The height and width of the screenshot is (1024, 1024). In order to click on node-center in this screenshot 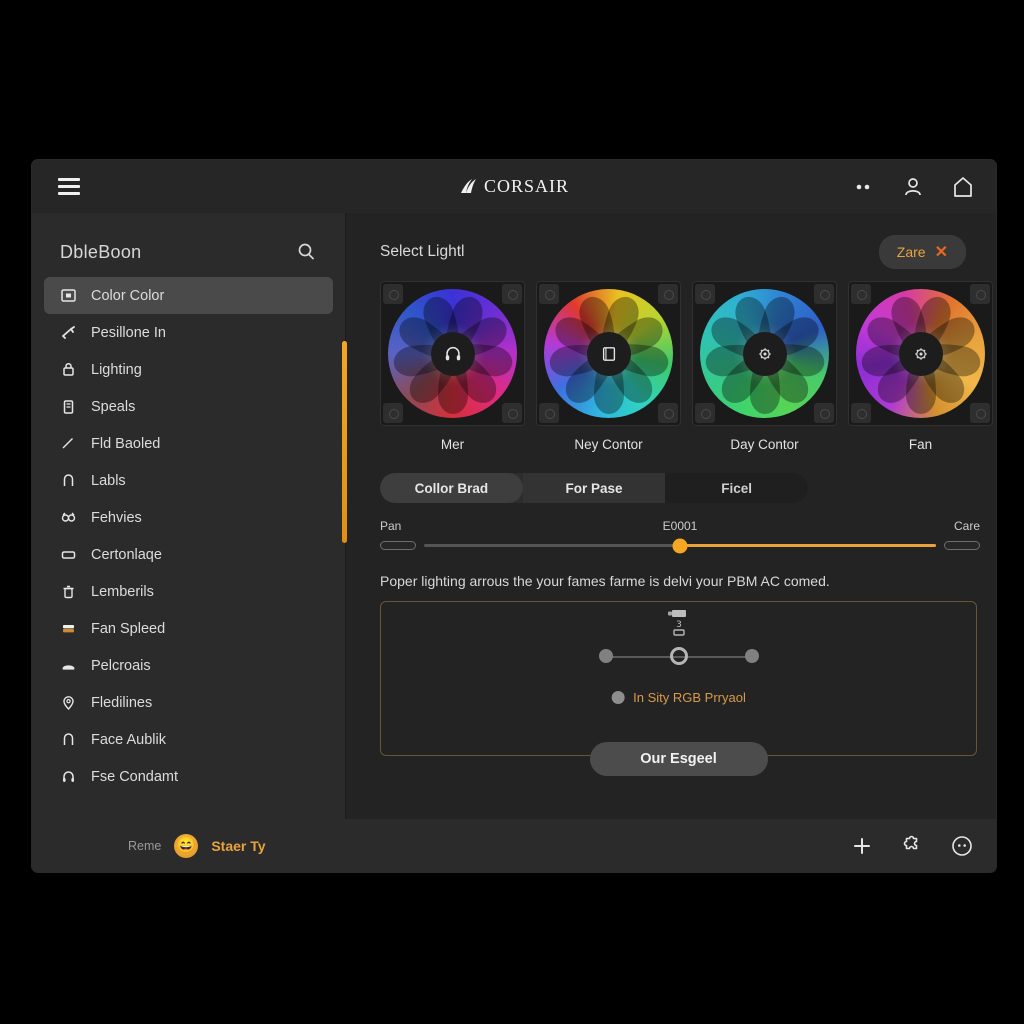, I will do `click(678, 656)`.